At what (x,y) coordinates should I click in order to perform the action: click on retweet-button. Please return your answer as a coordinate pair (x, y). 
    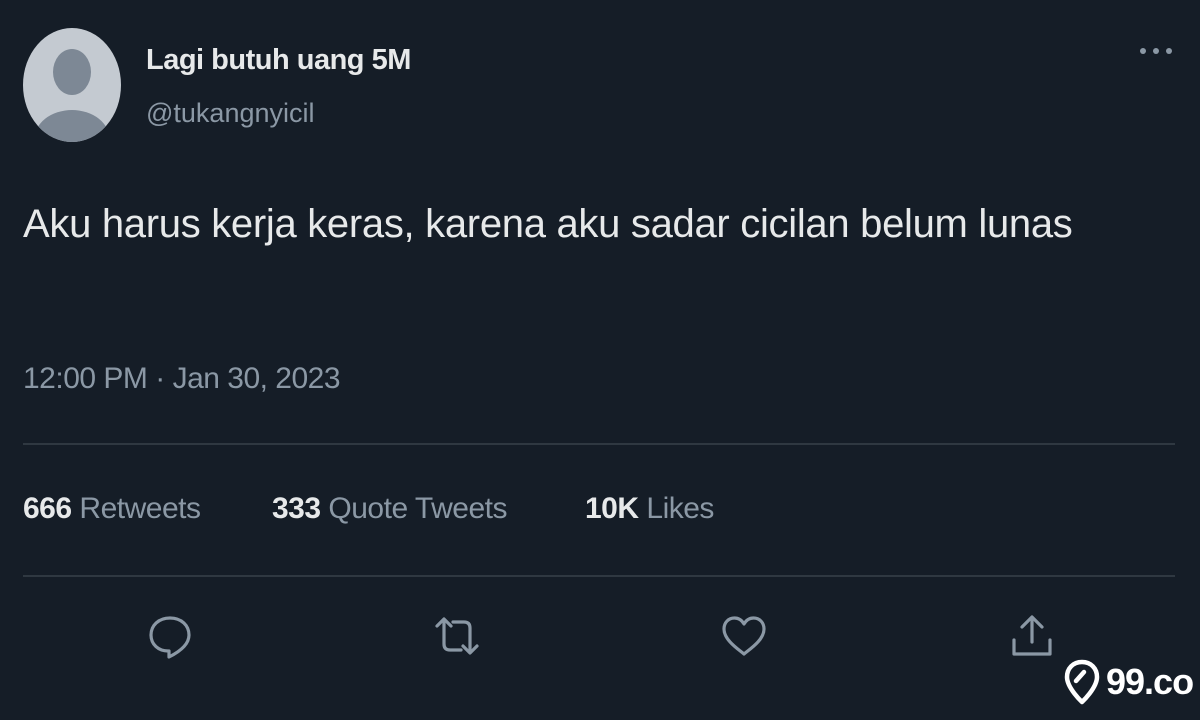
    Looking at the image, I should click on (457, 636).